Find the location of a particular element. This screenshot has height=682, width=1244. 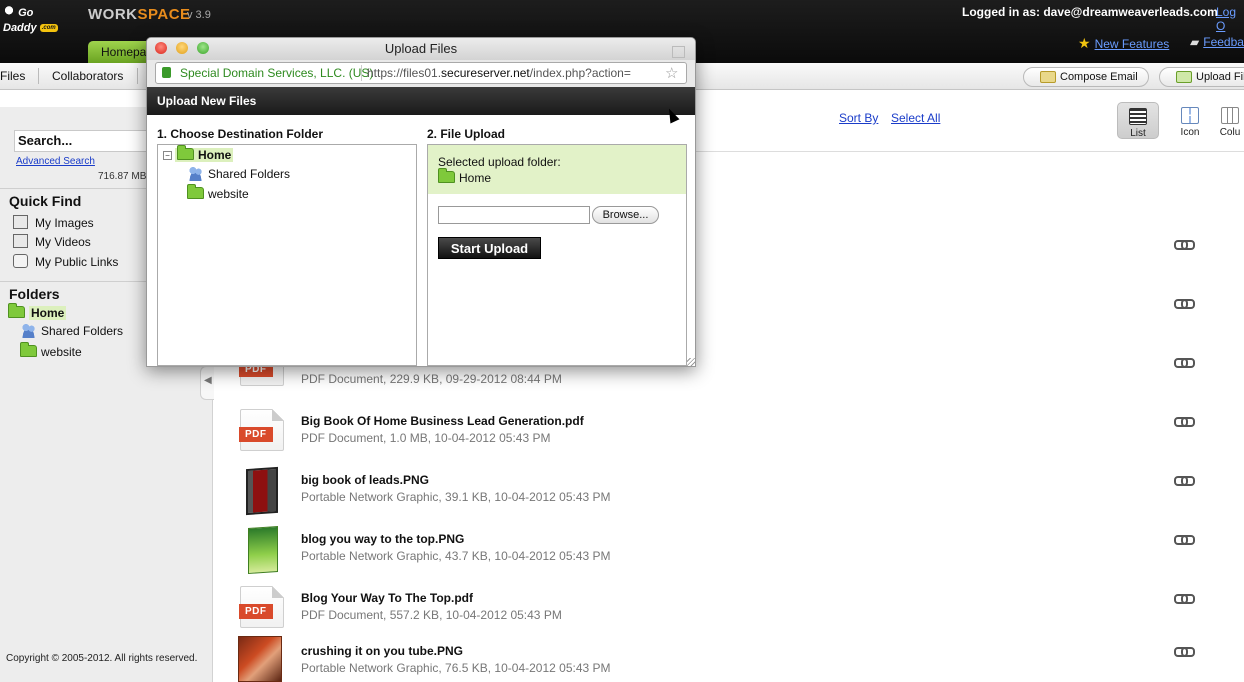

file-name: Blog Your Way To The Top.pdf is located at coordinates (387, 598).